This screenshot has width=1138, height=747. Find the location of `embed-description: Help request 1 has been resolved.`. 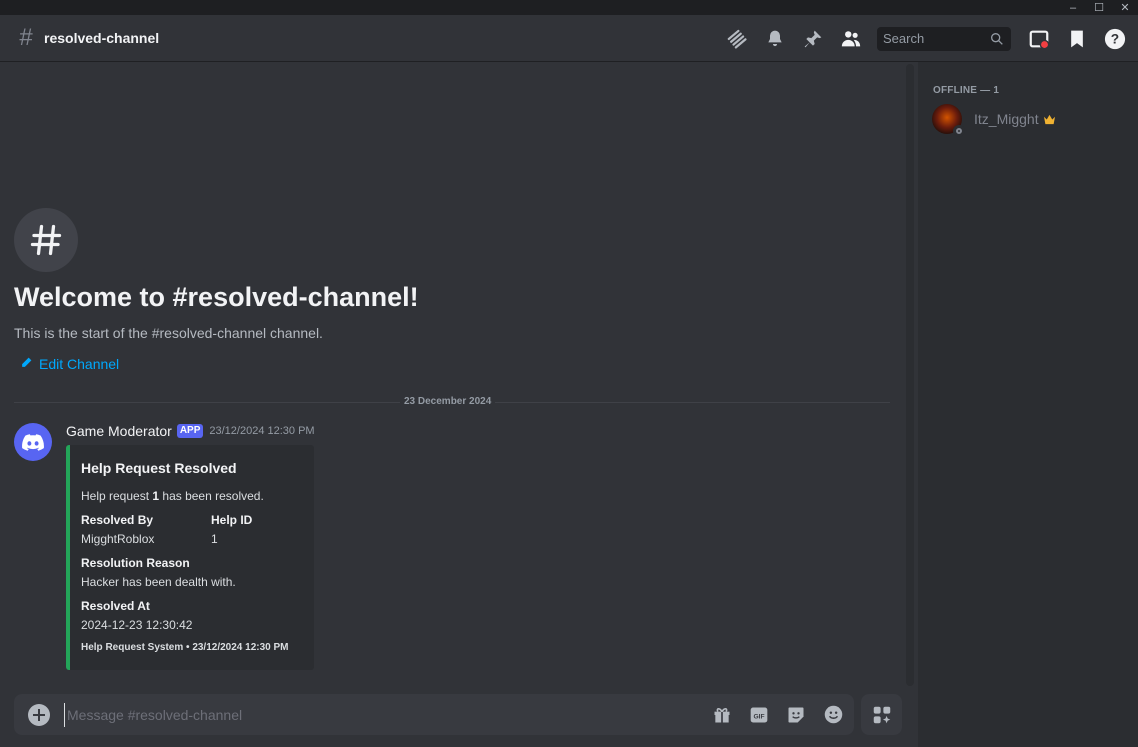

embed-description: Help request 1 has been resolved. is located at coordinates (172, 496).